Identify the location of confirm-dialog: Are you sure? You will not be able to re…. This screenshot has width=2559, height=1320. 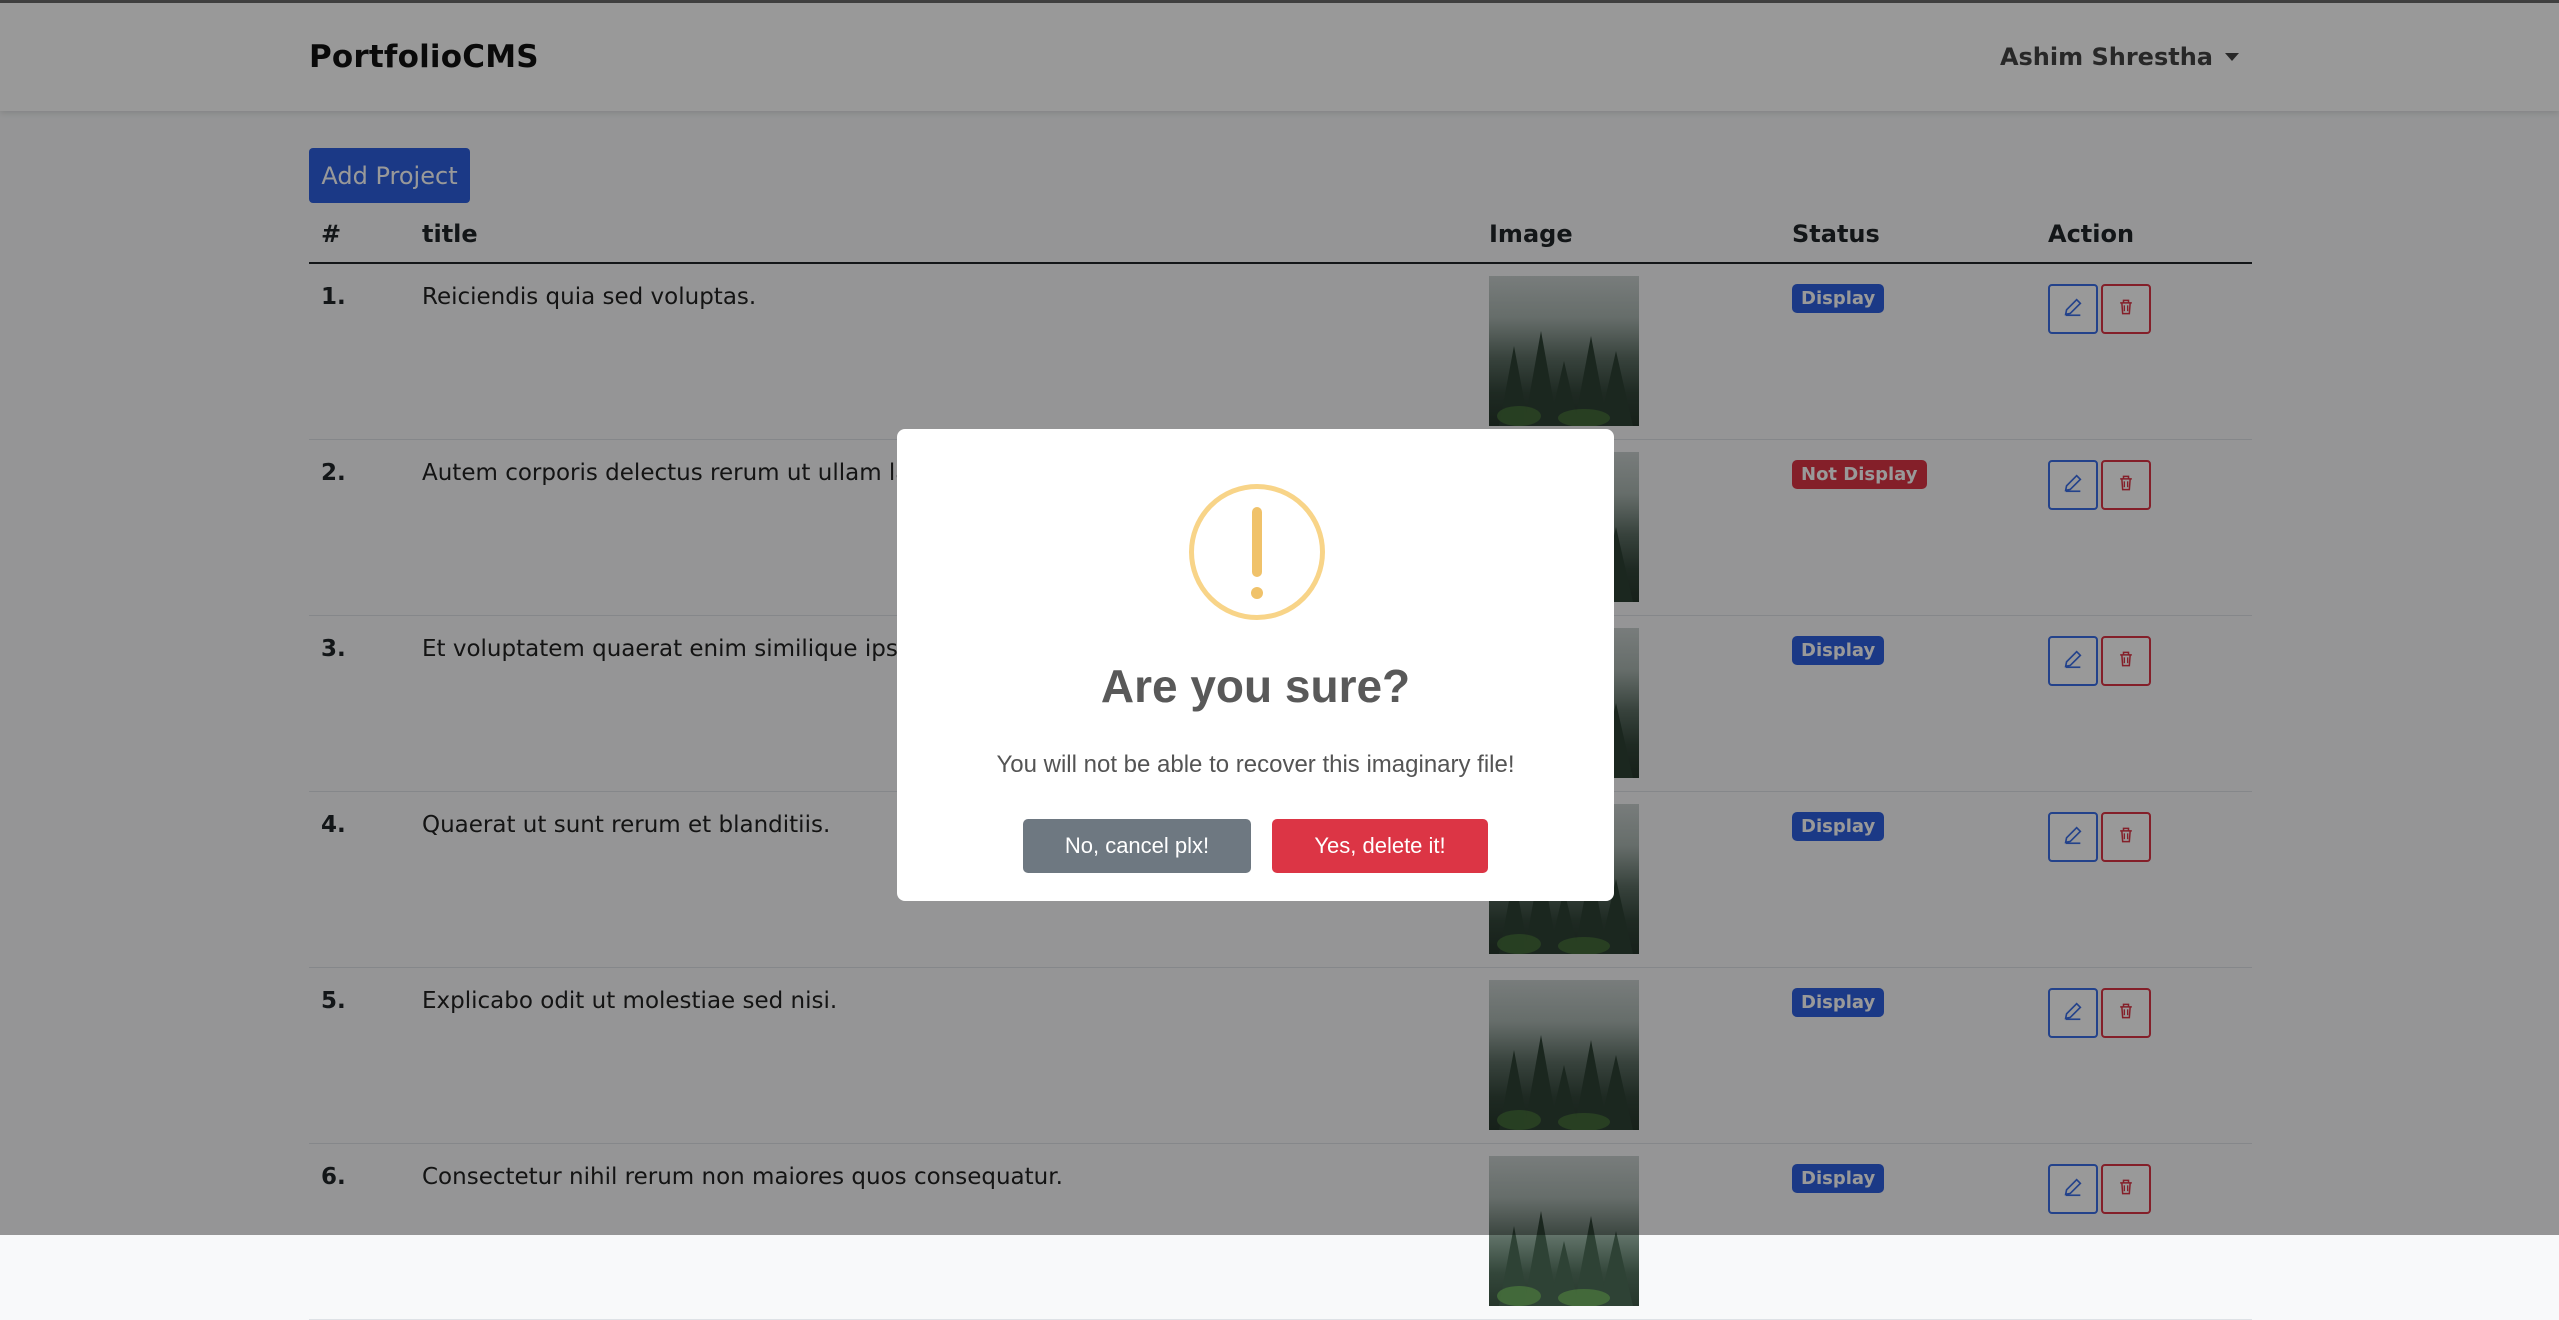
(1255, 665).